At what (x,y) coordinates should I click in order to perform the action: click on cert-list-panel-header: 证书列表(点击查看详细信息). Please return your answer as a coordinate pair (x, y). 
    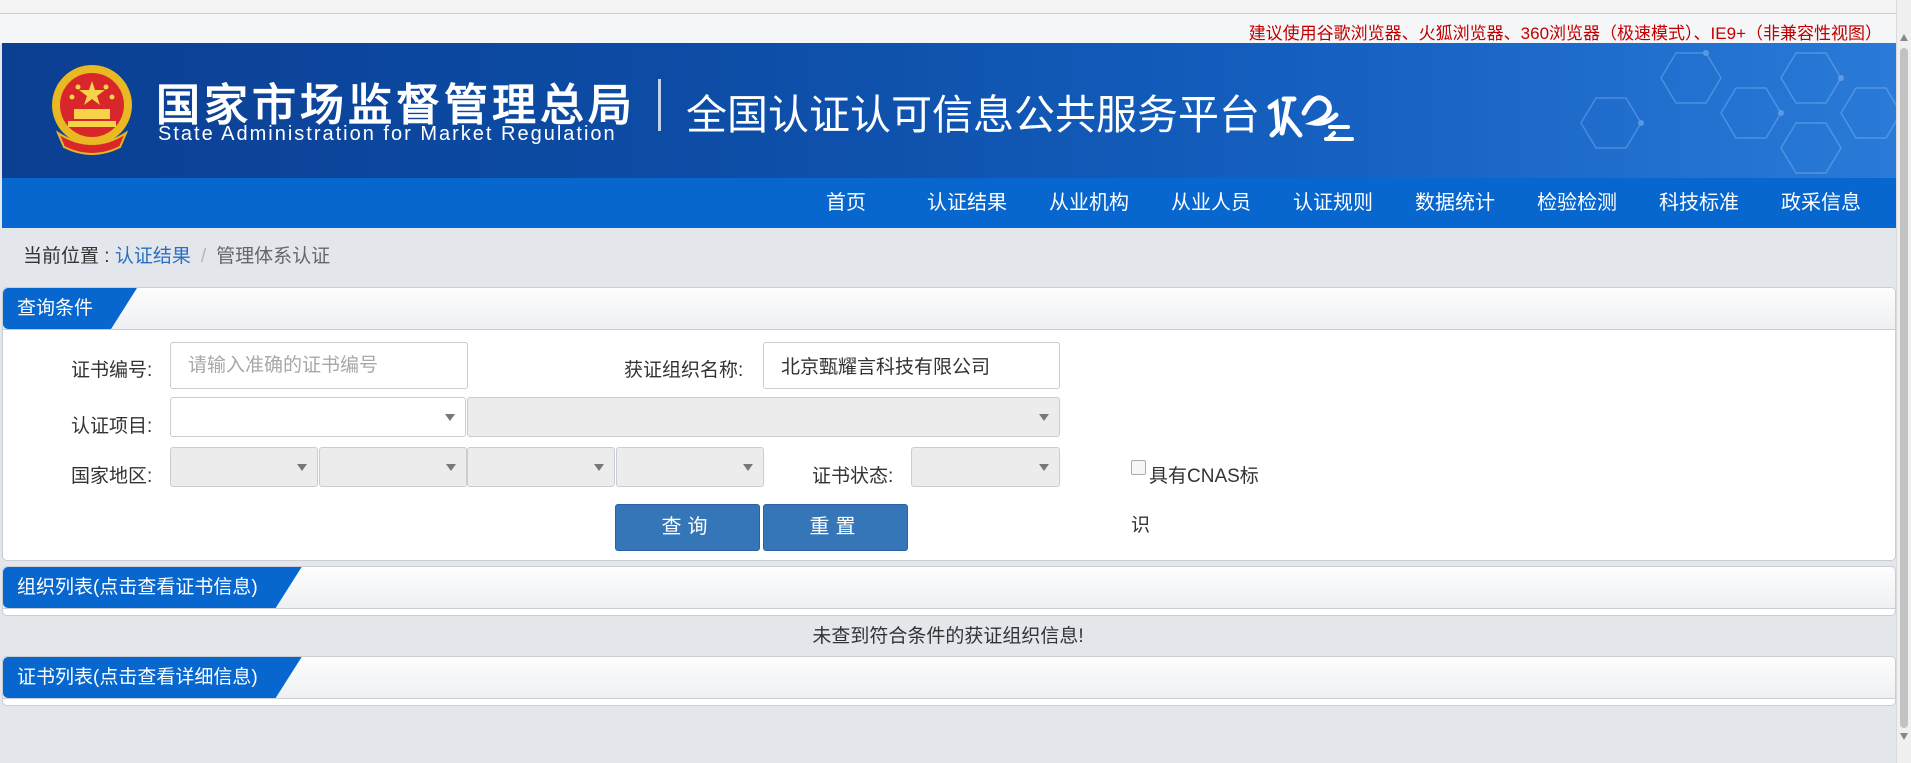
    Looking at the image, I should click on (949, 678).